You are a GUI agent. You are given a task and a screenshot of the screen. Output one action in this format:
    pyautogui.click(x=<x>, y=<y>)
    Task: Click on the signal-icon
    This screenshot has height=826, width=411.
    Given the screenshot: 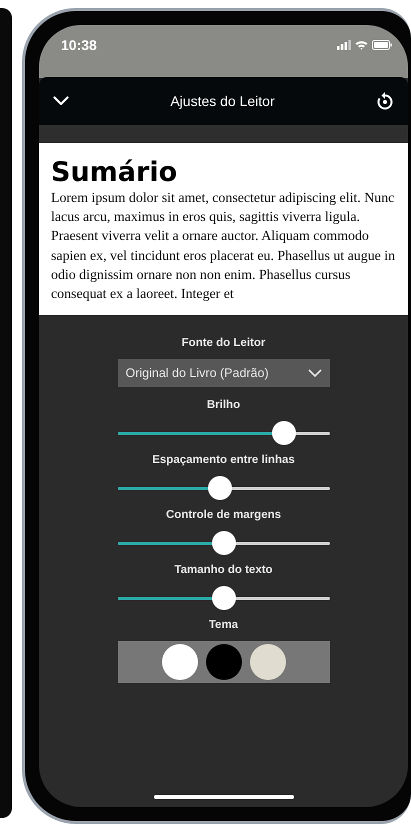 What is the action you would take?
    pyautogui.click(x=344, y=45)
    